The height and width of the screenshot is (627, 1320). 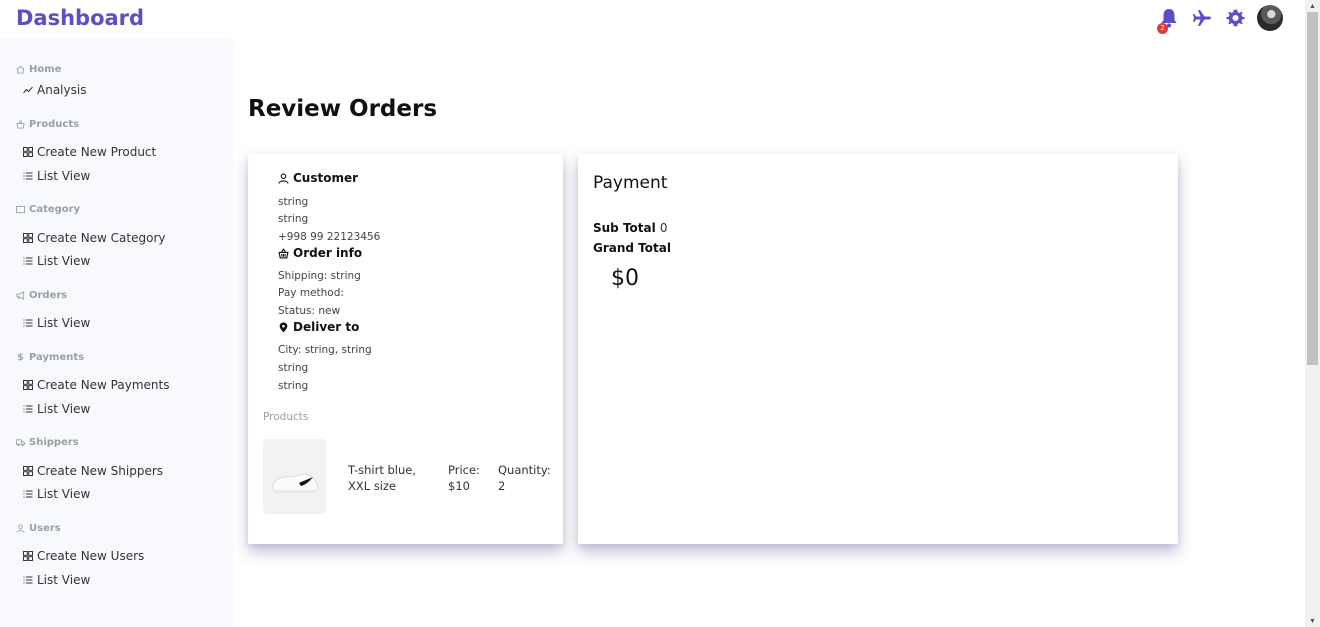 I want to click on payment-title: Payment, so click(x=630, y=183).